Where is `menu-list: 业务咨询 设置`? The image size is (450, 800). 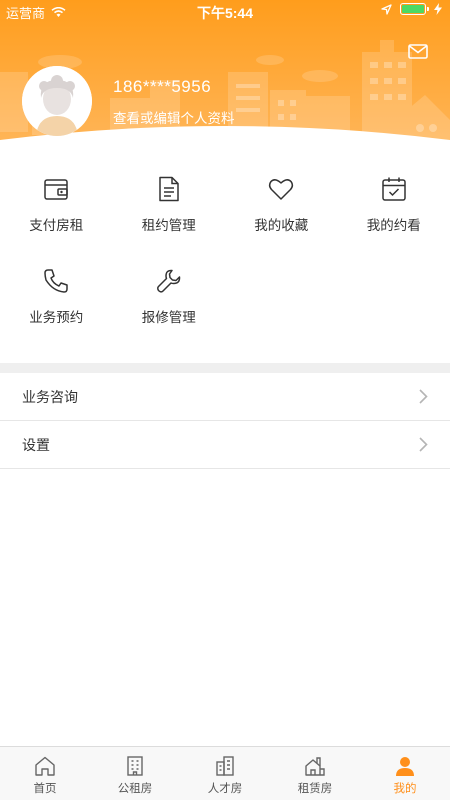 menu-list: 业务咨询 设置 is located at coordinates (225, 421).